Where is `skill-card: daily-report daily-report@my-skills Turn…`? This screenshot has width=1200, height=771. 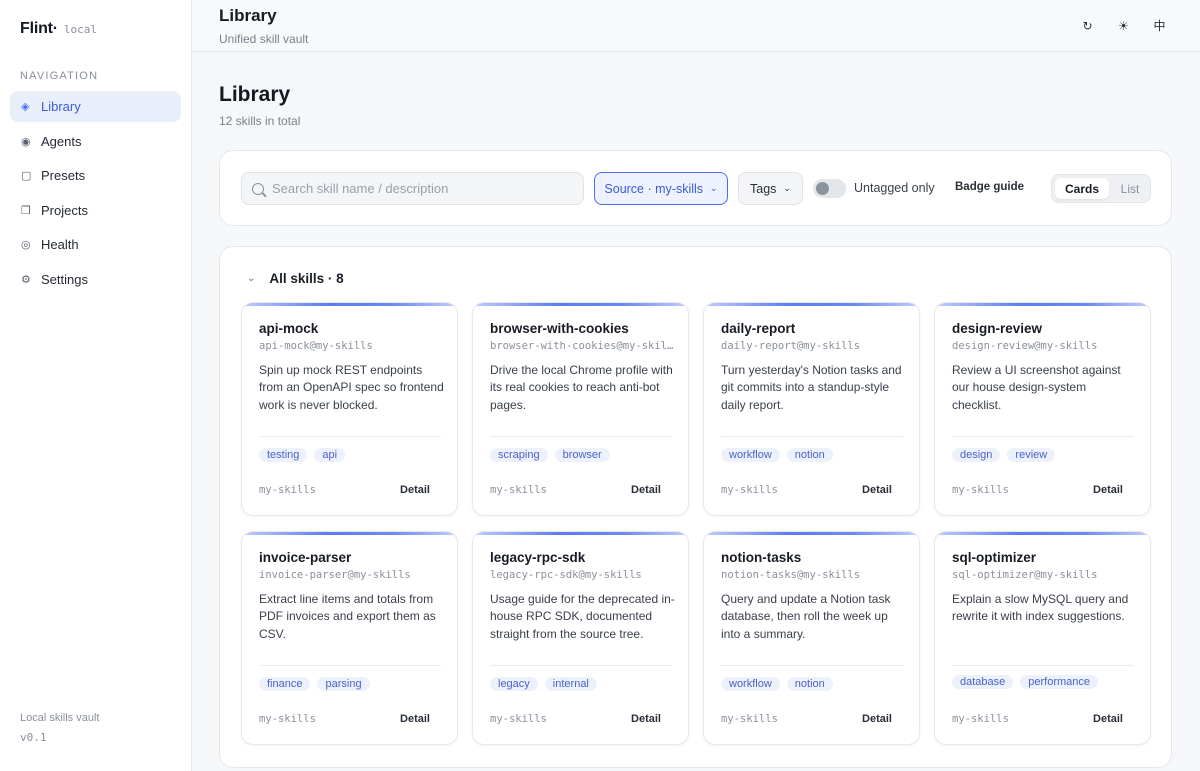 skill-card: daily-report daily-report@my-skills Turn… is located at coordinates (811, 409).